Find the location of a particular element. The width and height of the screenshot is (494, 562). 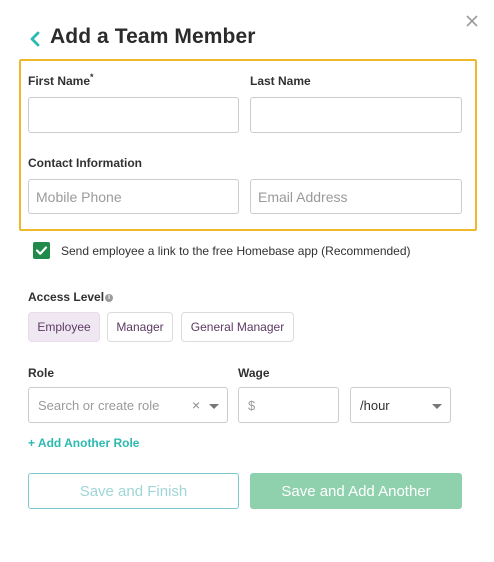

first-name-label: First Name* is located at coordinates (61, 80).